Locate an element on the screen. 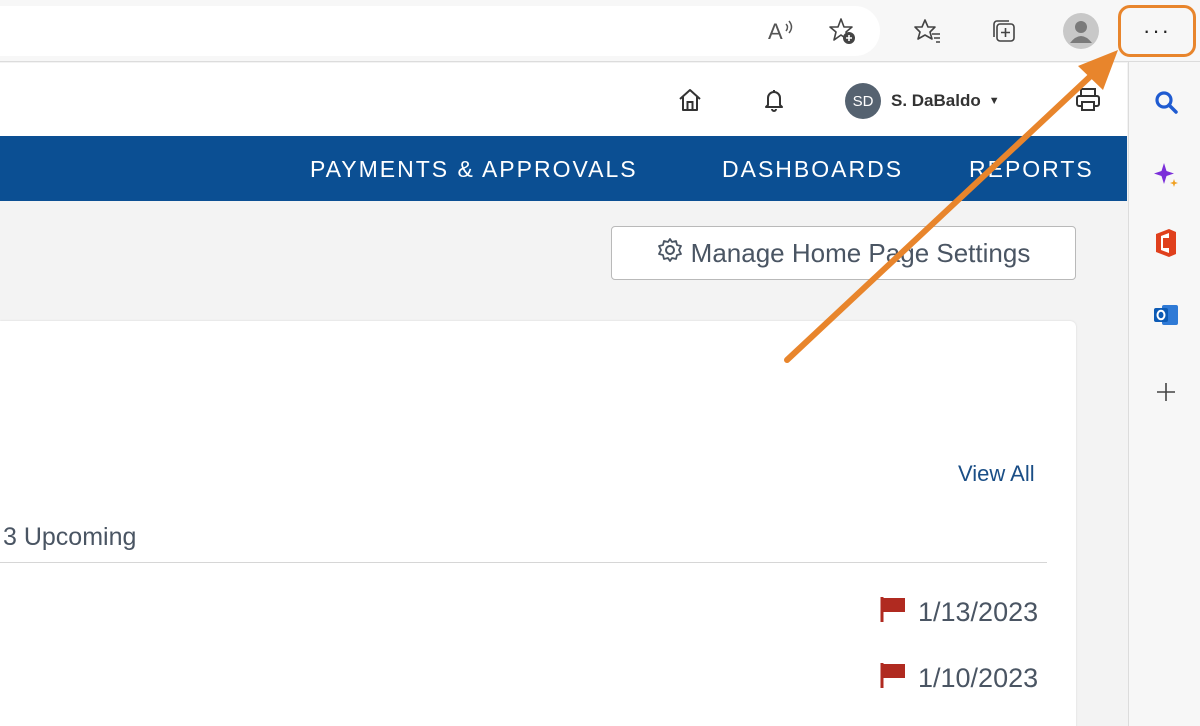 Image resolution: width=1200 pixels, height=726 pixels. add-favorite-icon is located at coordinates (842, 31).